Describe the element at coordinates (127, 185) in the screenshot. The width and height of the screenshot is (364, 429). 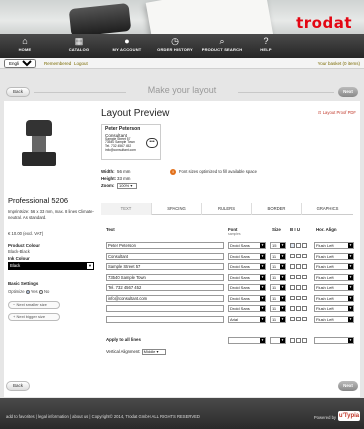
I see `zoom-select: 100% ▾` at that location.